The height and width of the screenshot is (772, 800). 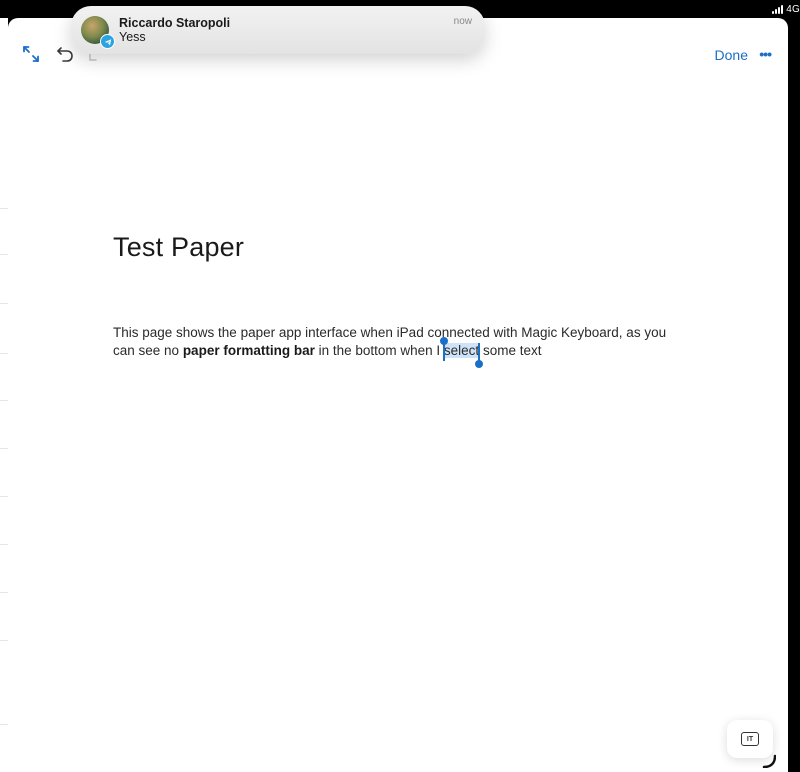 I want to click on selection-end-handle, so click(x=479, y=363).